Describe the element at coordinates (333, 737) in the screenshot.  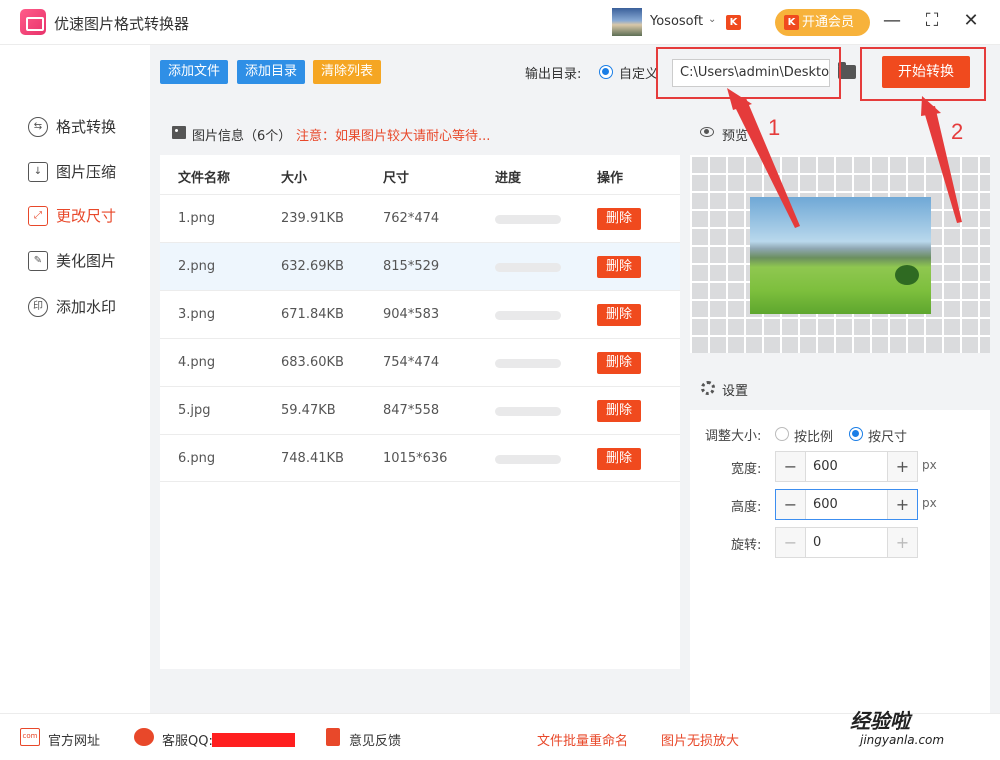
I see `feedback-icon` at that location.